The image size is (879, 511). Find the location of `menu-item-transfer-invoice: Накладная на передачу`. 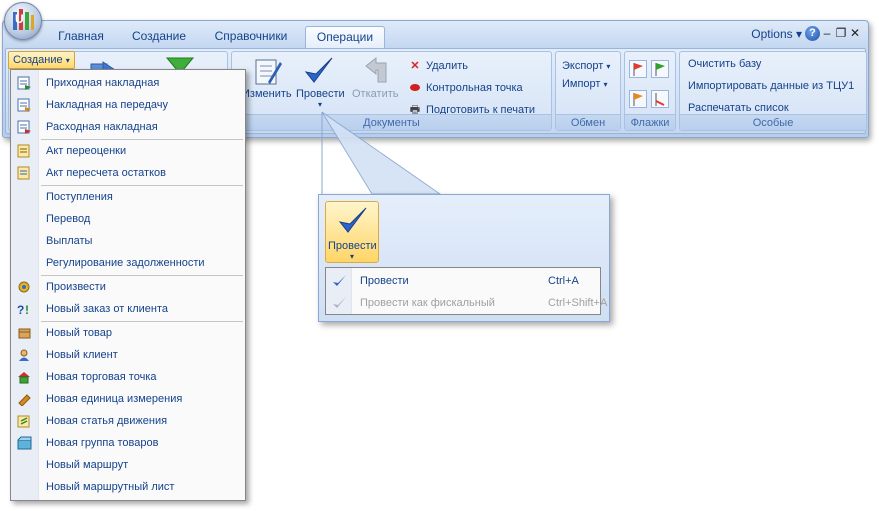

menu-item-transfer-invoice: Накладная на передачу is located at coordinates (128, 105).